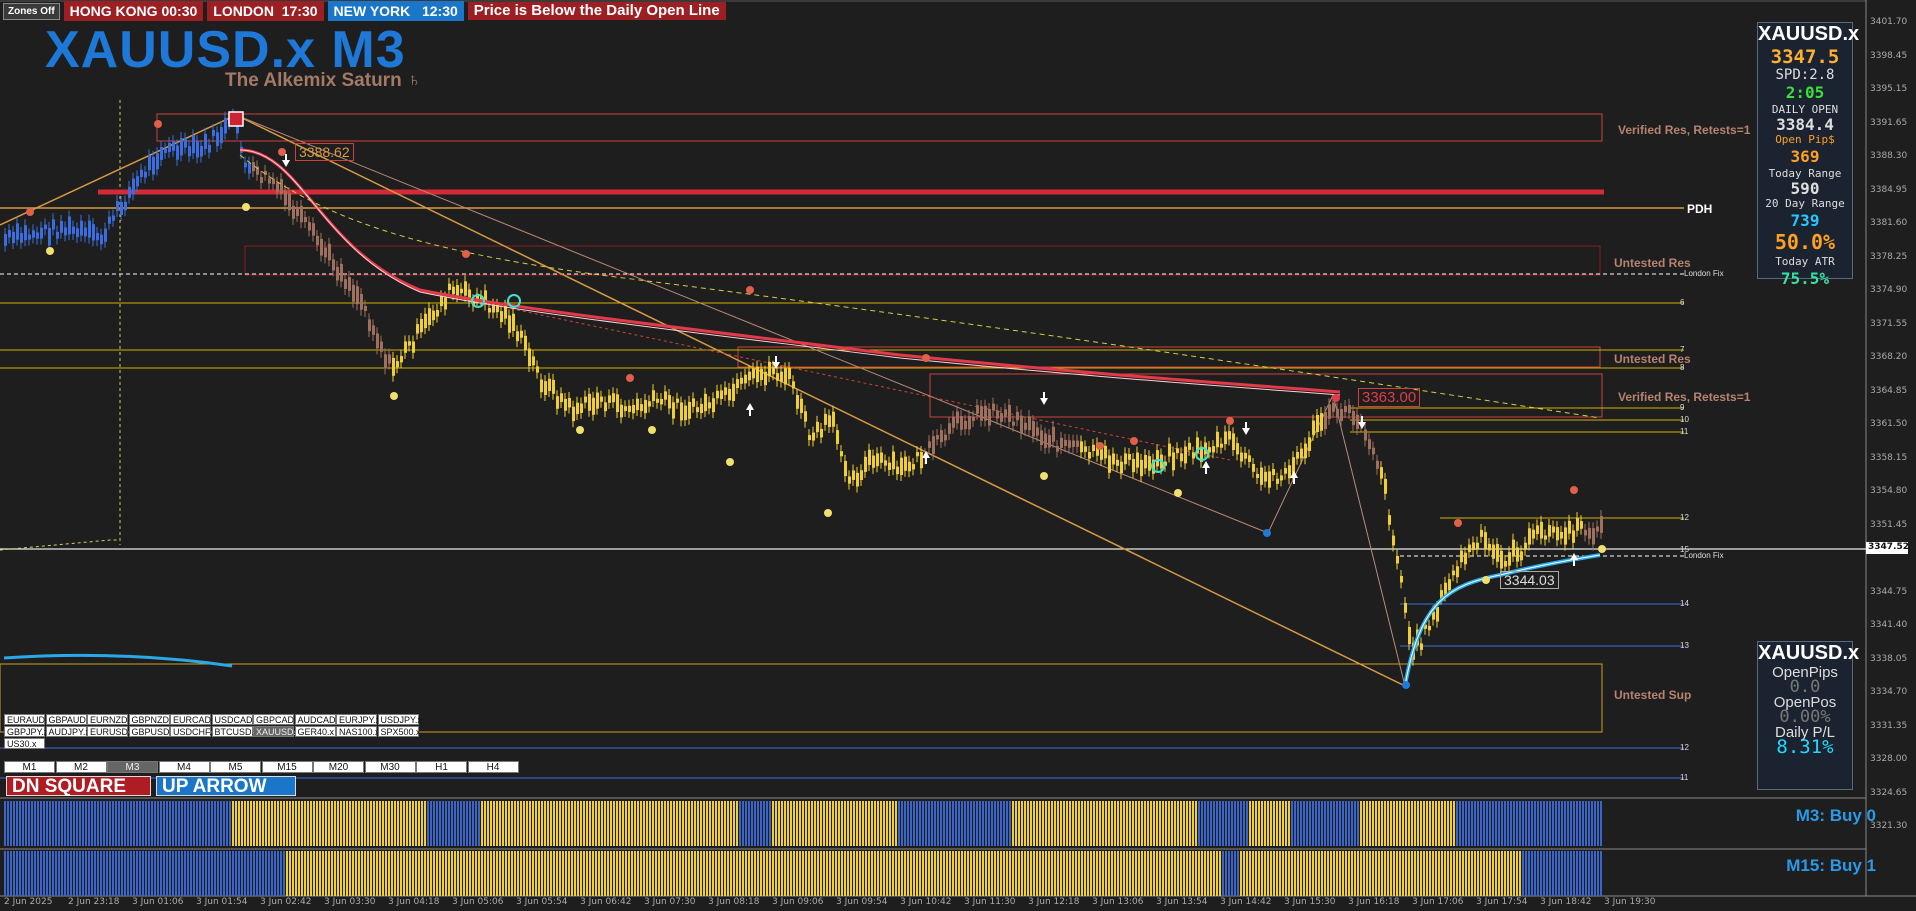 Image resolution: width=1916 pixels, height=911 pixels. Describe the element at coordinates (132, 767) in the screenshot. I see `timeframe-button-m3: M3` at that location.